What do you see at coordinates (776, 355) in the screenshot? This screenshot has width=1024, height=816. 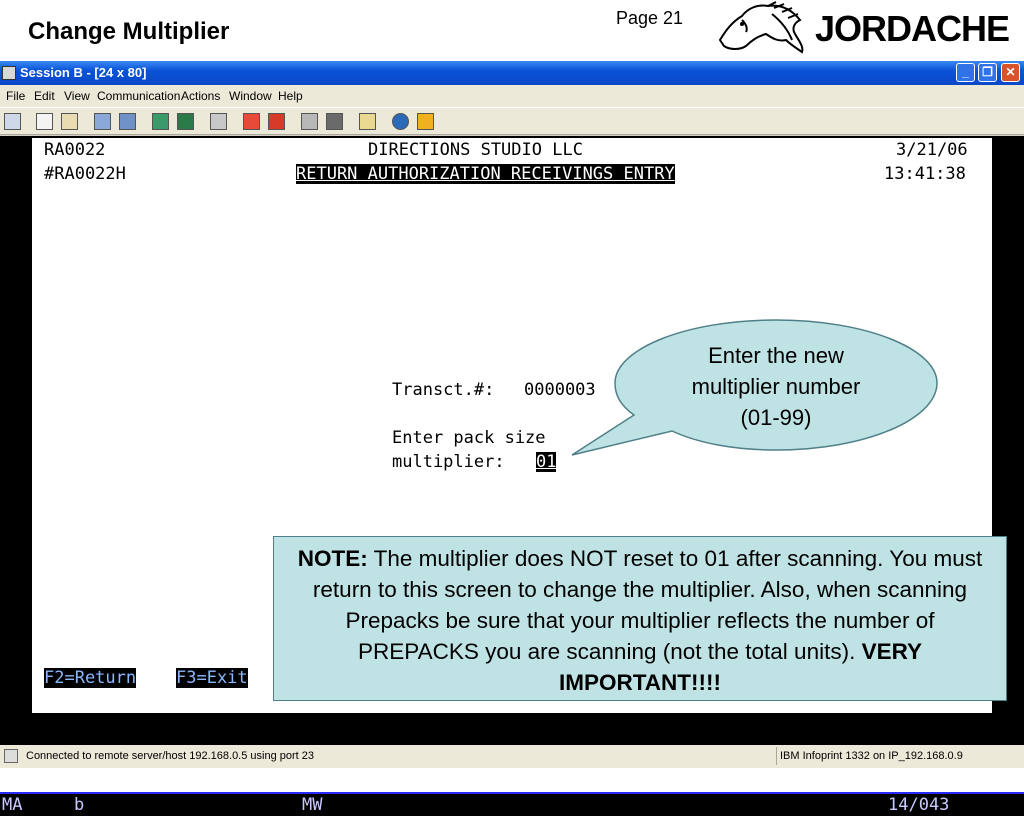 I see `callout-line: Enter the new` at bounding box center [776, 355].